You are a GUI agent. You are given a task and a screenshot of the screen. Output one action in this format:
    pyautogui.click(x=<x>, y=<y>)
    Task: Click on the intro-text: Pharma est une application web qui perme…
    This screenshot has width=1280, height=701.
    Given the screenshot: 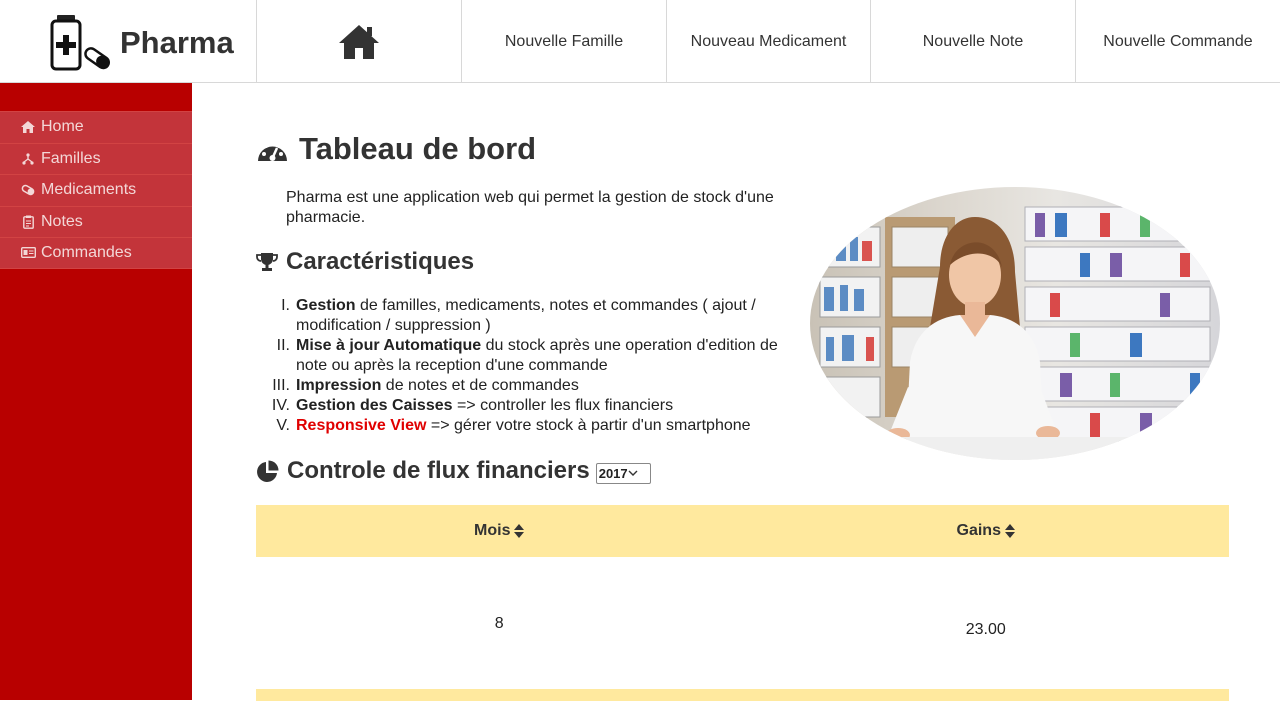 What is the action you would take?
    pyautogui.click(x=530, y=207)
    